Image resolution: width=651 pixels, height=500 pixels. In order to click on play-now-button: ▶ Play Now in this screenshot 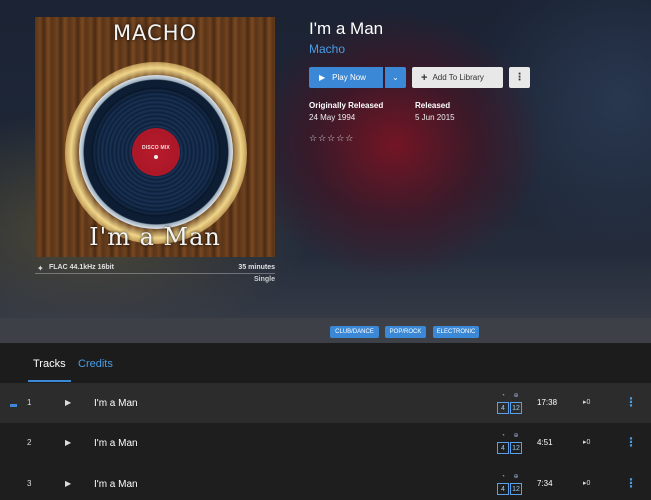, I will do `click(346, 77)`.